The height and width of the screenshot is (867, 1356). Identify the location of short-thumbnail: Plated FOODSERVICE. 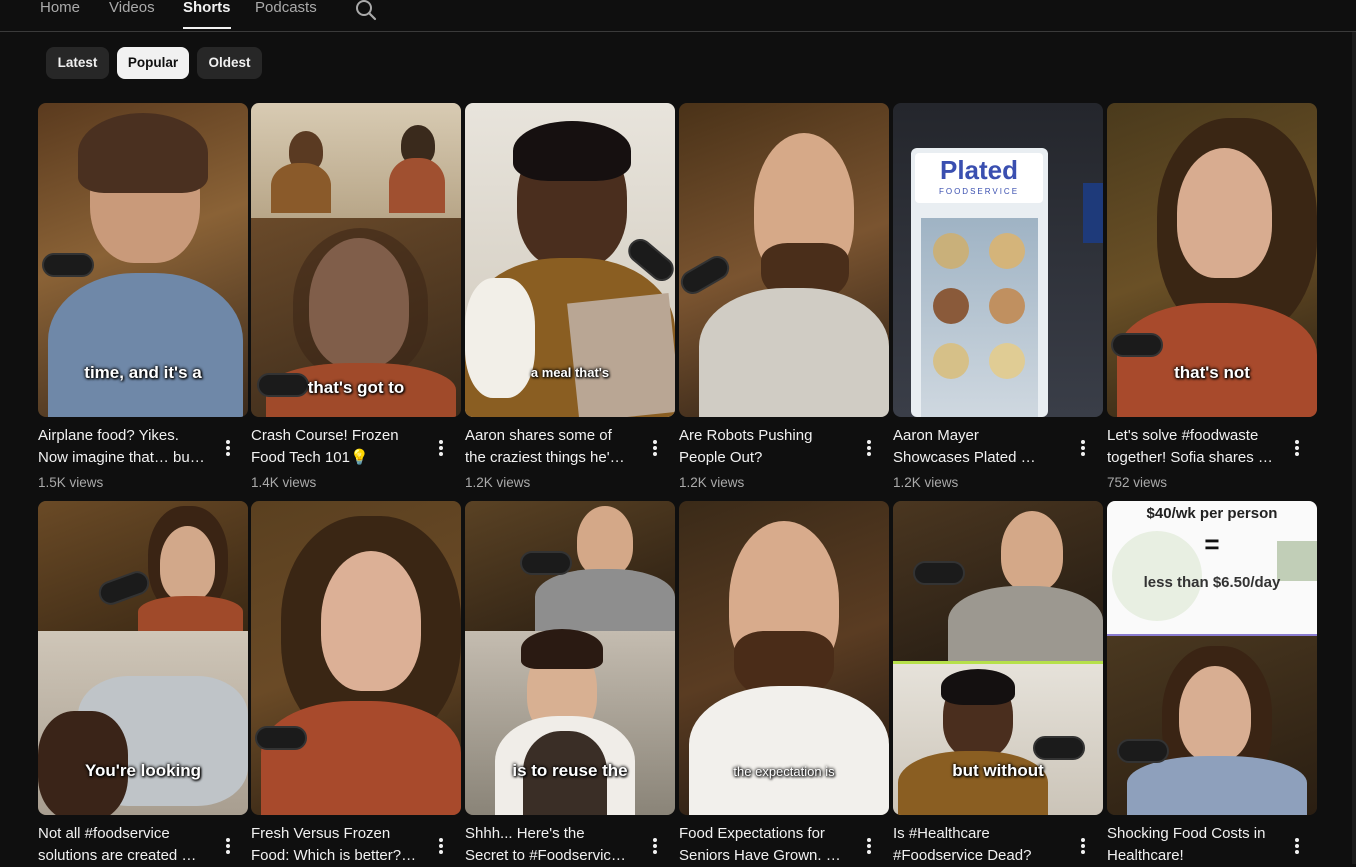
(998, 260).